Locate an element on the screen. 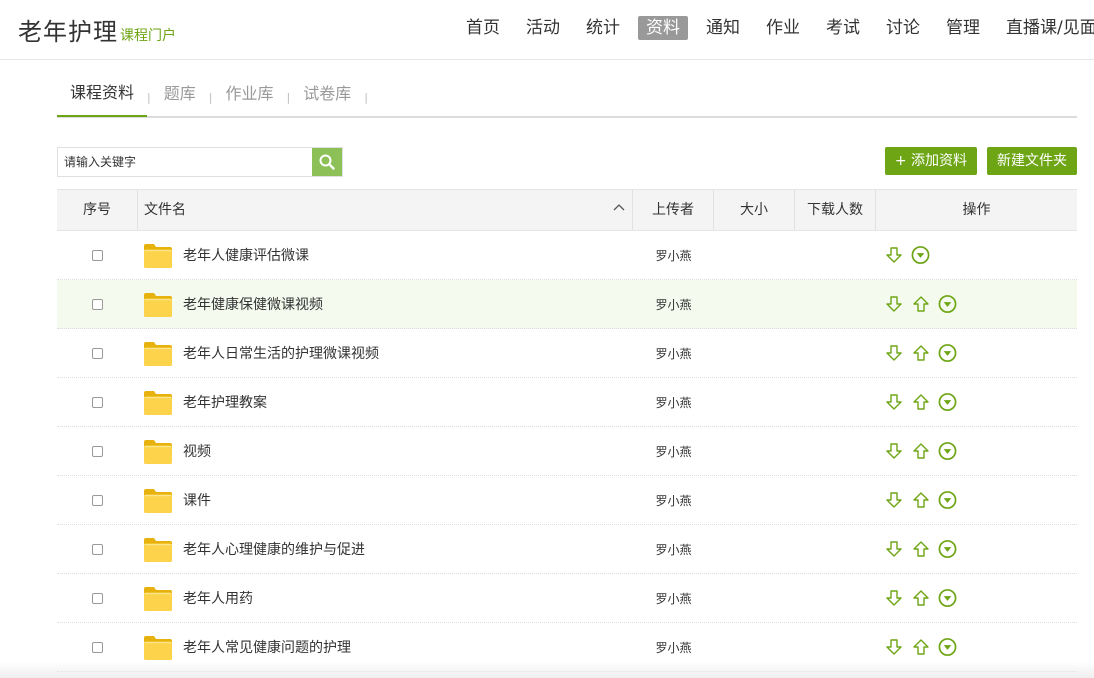 The height and width of the screenshot is (678, 1094). new-folder-button: 新建文件夹 is located at coordinates (1032, 161).